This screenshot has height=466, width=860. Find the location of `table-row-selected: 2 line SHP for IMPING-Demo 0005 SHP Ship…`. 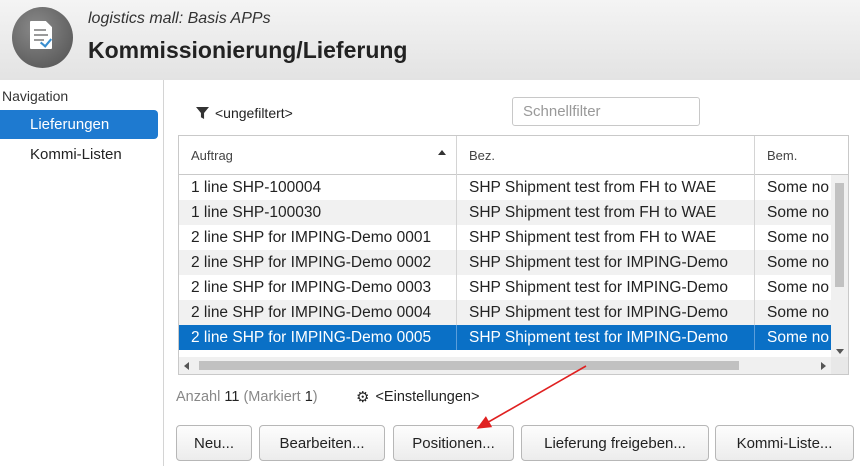

table-row-selected: 2 line SHP for IMPING-Demo 0005 SHP Ship… is located at coordinates (505, 337).